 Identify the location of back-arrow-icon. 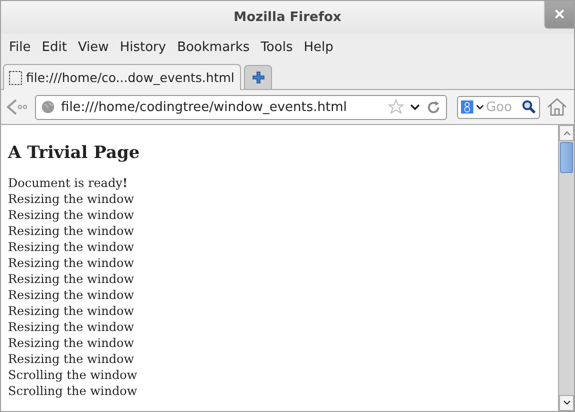
(17, 107).